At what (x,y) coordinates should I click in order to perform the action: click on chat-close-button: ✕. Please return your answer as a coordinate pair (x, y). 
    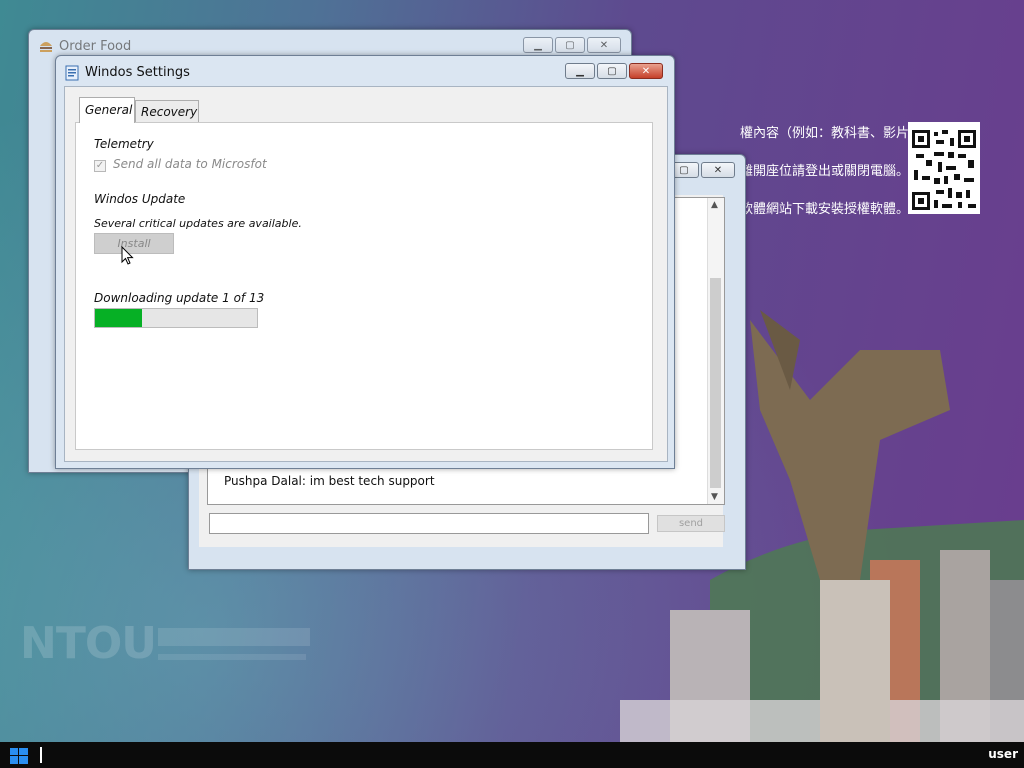
    Looking at the image, I should click on (718, 170).